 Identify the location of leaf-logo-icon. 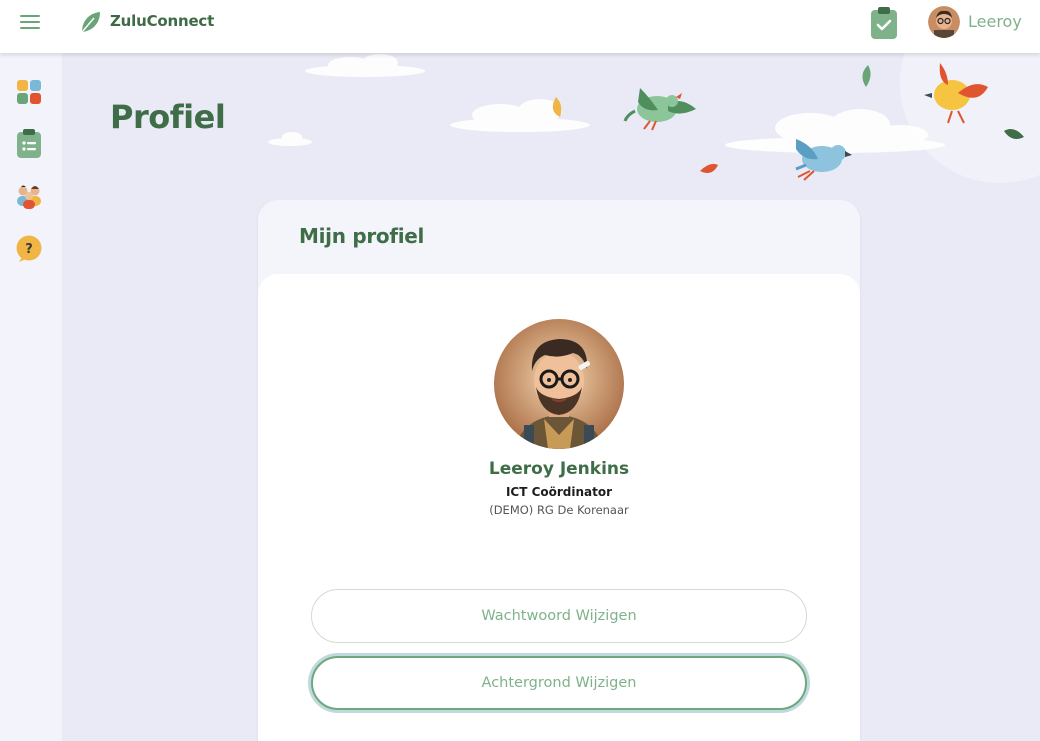
(90, 22).